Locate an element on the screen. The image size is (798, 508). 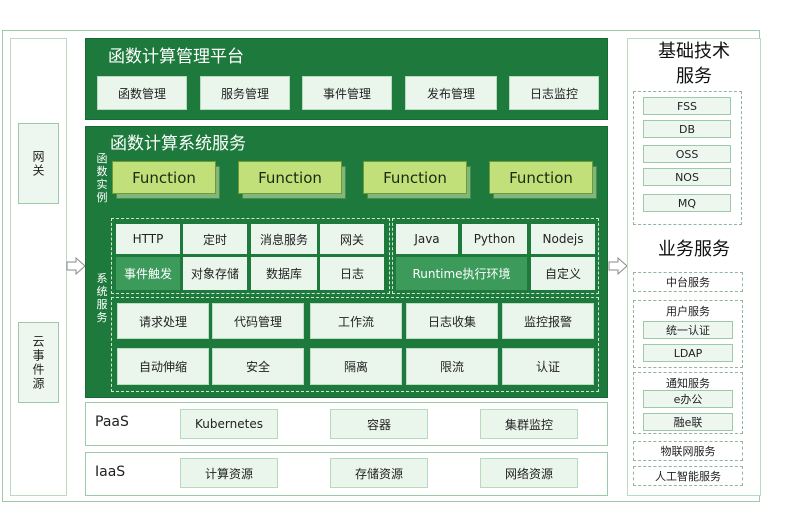
business-iot-service: 物联网服务 is located at coordinates (688, 451).